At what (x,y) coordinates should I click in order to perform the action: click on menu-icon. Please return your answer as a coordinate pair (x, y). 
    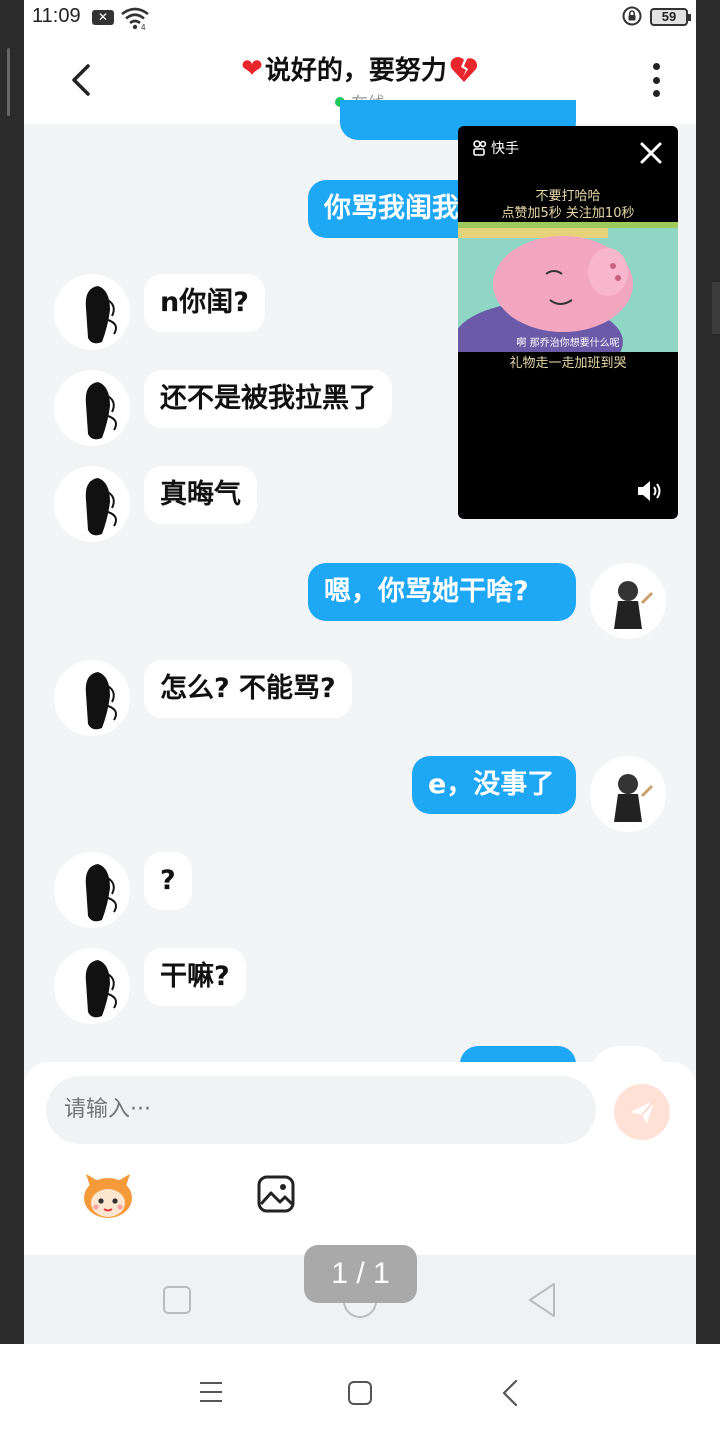
    Looking at the image, I should click on (211, 1392).